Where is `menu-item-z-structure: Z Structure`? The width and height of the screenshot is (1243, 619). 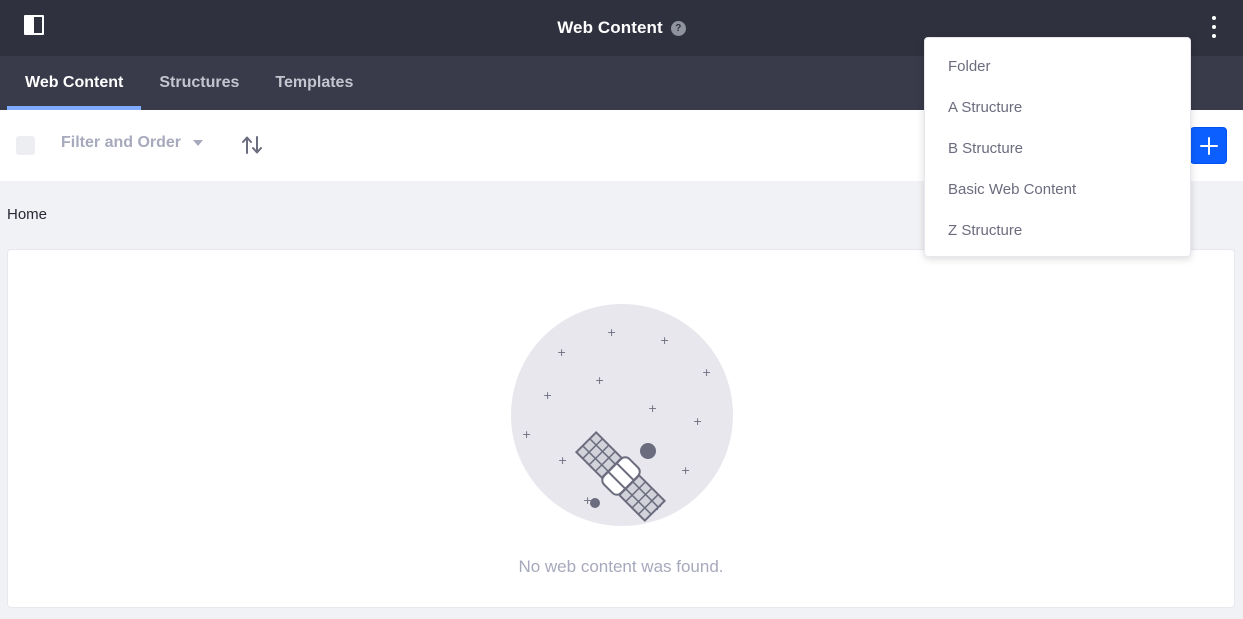
menu-item-z-structure: Z Structure is located at coordinates (1057, 230).